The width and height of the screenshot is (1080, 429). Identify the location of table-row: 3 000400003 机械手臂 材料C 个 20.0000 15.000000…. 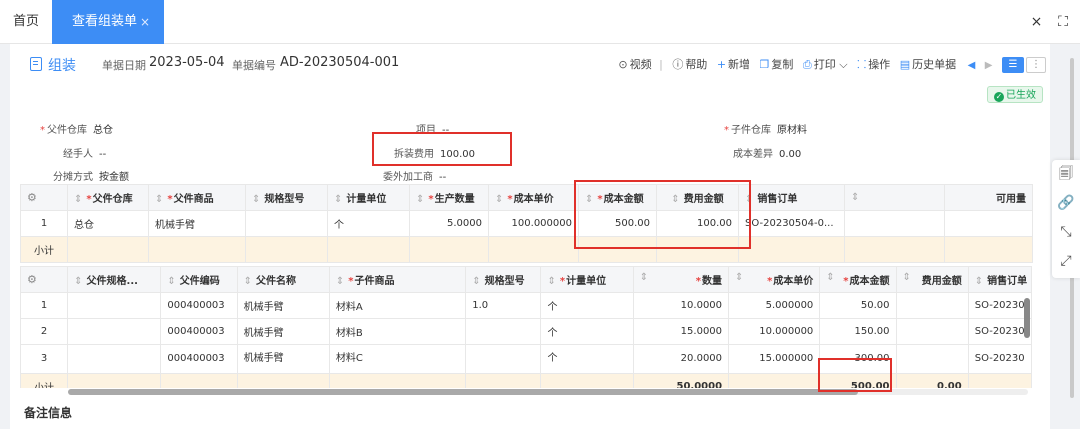
(526, 359).